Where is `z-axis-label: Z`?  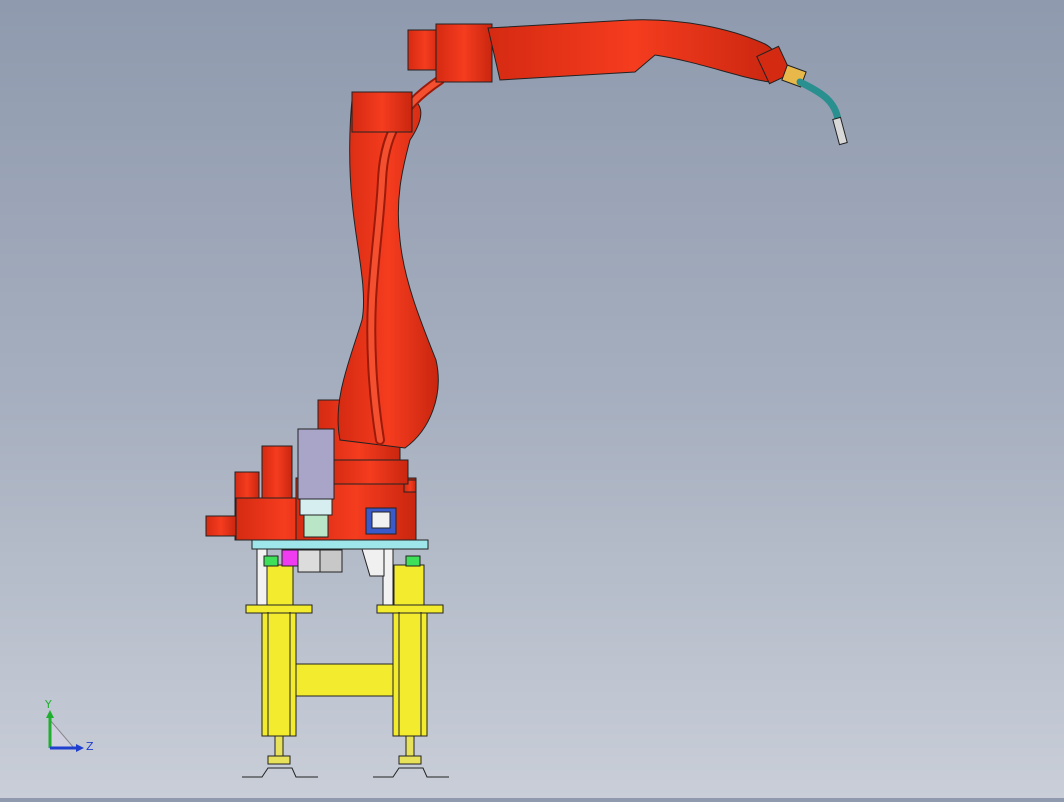 z-axis-label: Z is located at coordinates (90, 746).